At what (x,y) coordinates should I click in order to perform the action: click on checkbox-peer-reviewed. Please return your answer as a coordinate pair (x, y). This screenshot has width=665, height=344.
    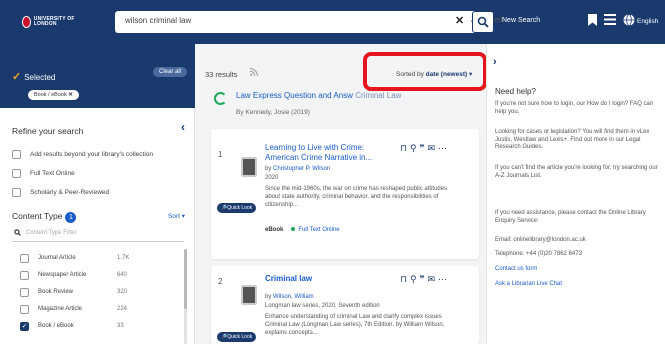
    Looking at the image, I should click on (16, 192).